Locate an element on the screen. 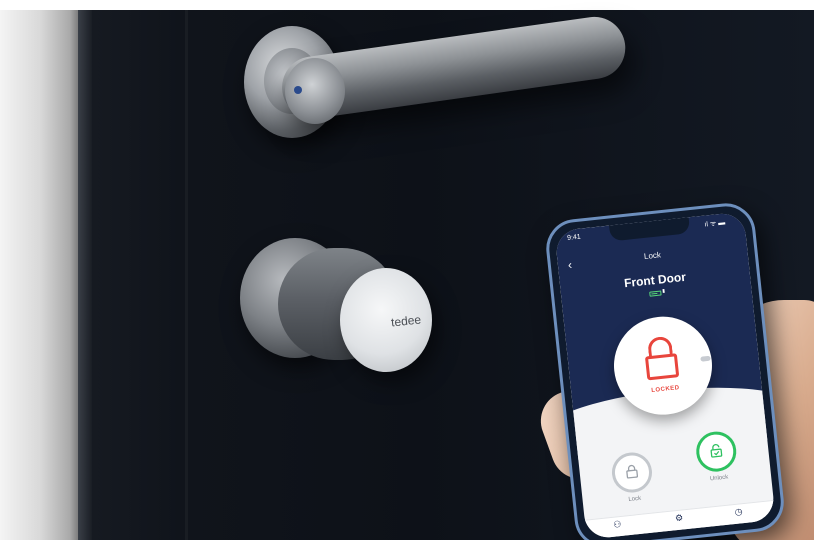 The width and height of the screenshot is (814, 549). battery-label: ▮ is located at coordinates (663, 291).